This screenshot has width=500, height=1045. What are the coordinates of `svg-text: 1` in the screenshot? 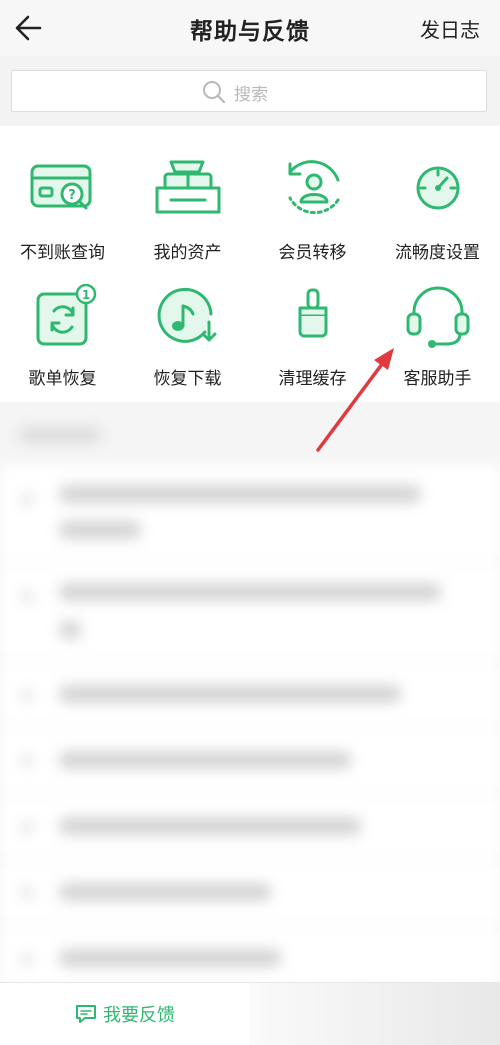 It's located at (85, 295).